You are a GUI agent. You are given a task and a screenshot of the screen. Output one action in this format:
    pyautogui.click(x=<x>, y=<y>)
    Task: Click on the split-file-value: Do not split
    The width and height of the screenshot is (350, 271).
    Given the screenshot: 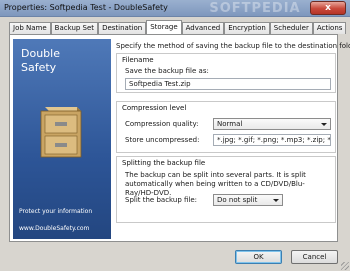 What is the action you would take?
    pyautogui.click(x=237, y=200)
    